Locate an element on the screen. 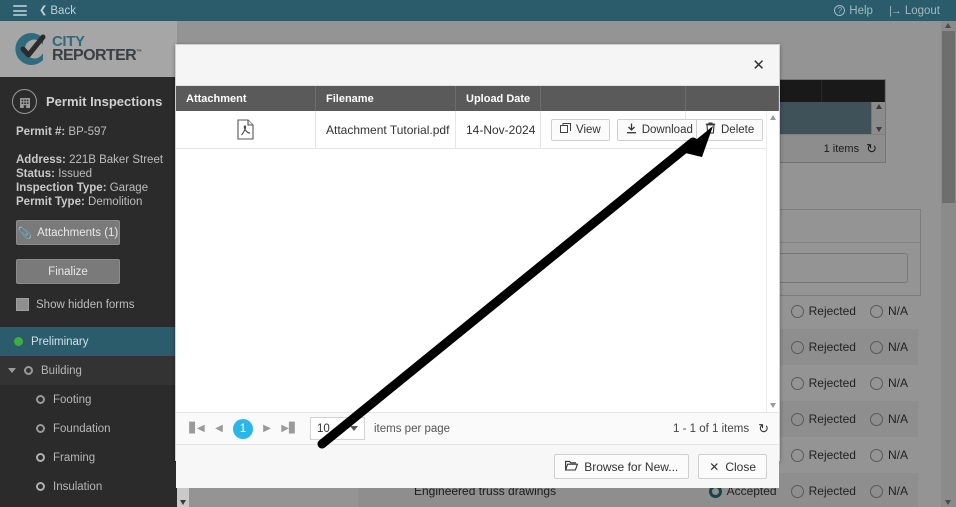  column-header-delete is located at coordinates (732, 98).